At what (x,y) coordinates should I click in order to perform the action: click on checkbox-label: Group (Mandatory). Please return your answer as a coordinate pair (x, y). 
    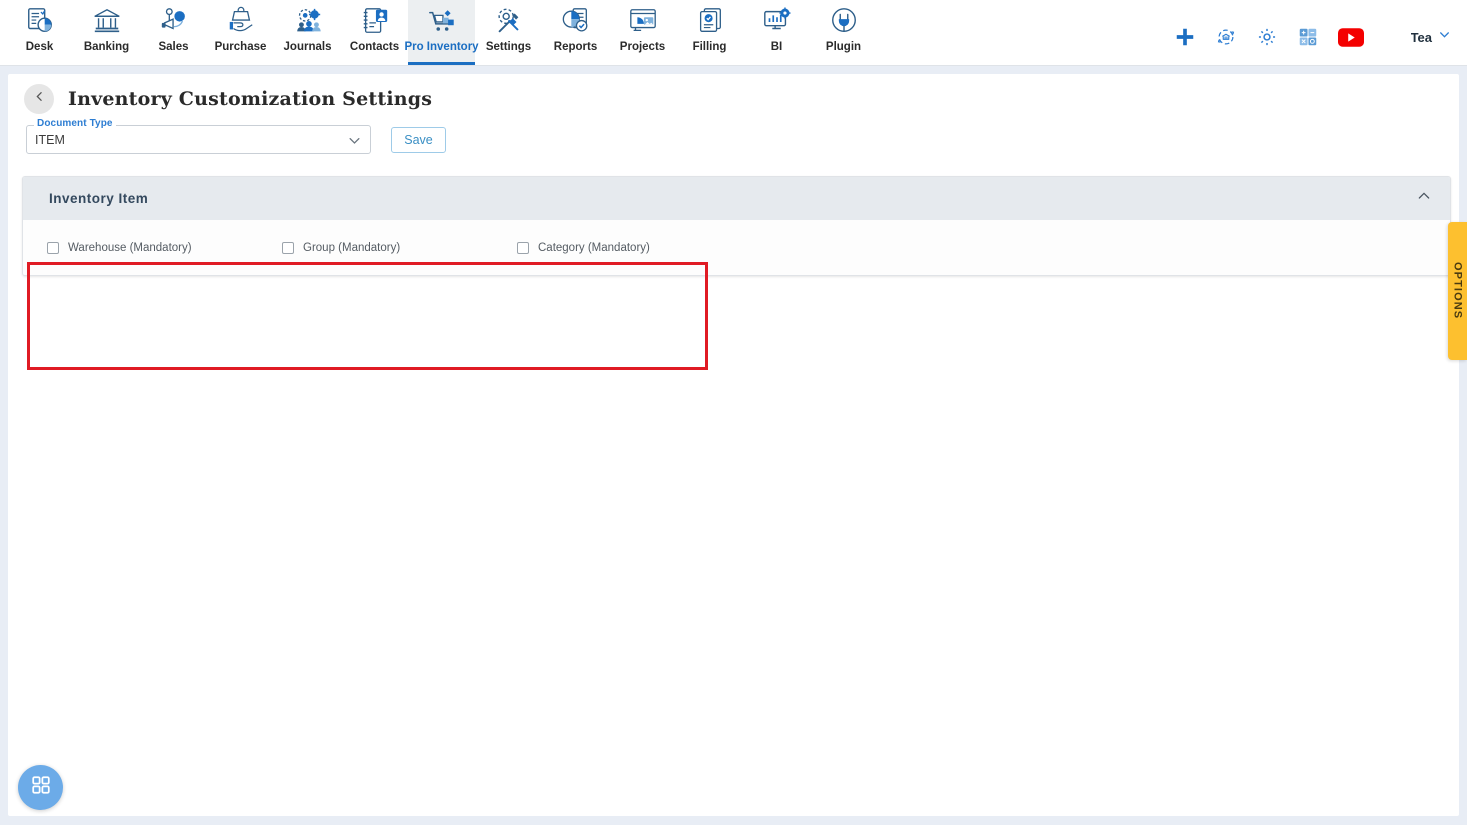
    Looking at the image, I should click on (352, 247).